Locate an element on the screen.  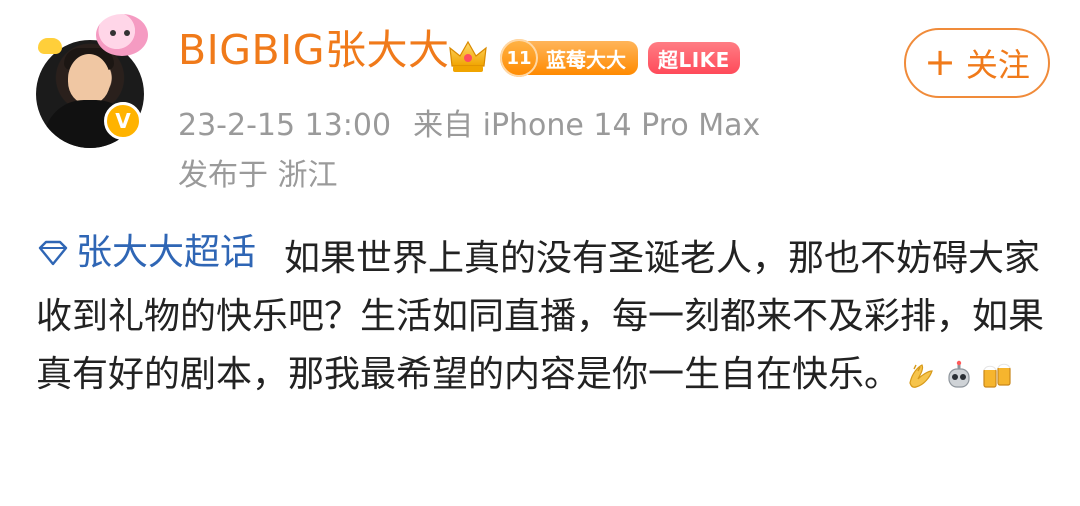
post-source: 来自 iPhone 14 Pro Max is located at coordinates (587, 125).